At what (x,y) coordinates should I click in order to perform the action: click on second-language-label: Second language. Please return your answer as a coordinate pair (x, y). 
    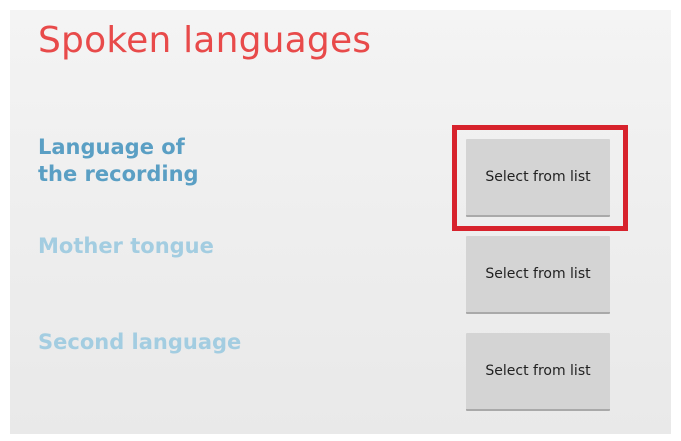
    Looking at the image, I should click on (140, 342).